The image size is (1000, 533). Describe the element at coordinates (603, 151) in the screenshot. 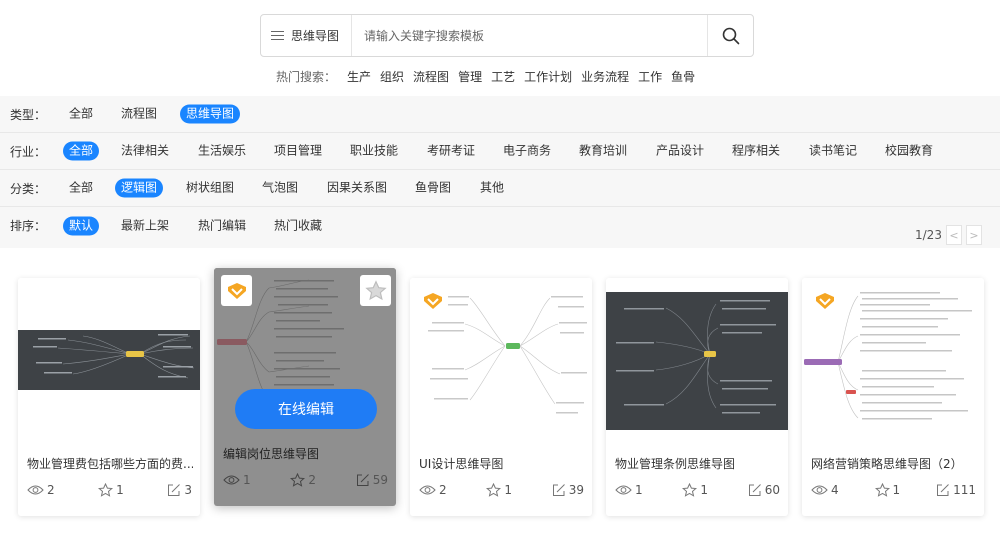

I see `chip-industry-education: 教育培训` at that location.